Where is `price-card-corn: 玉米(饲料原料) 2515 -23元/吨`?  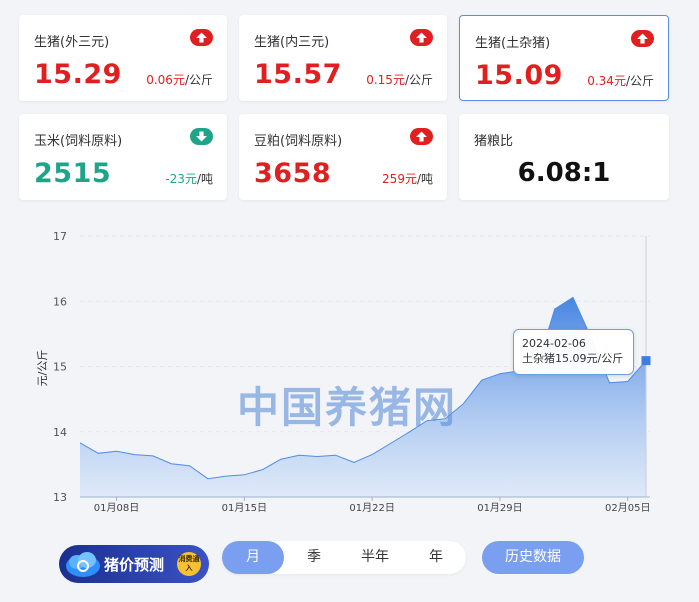
price-card-corn: 玉米(饲料原料) 2515 -23元/吨 is located at coordinates (123, 157).